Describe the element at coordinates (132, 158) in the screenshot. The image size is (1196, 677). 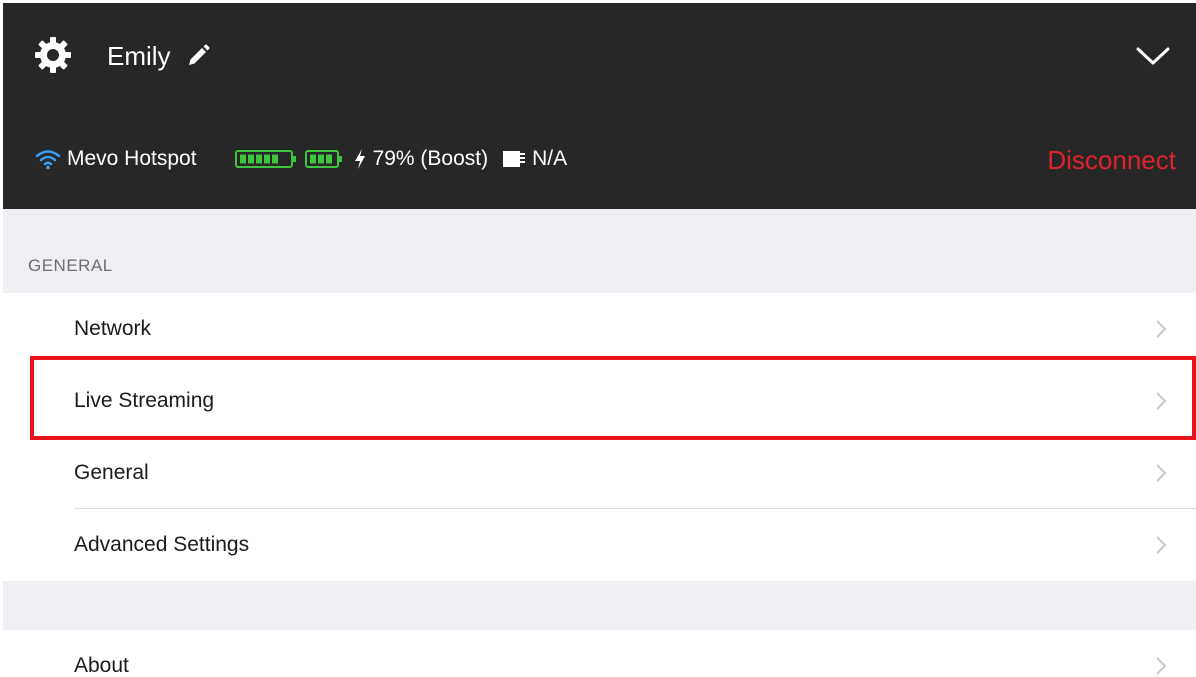
I see `network-name: Mevo Hotspot` at that location.